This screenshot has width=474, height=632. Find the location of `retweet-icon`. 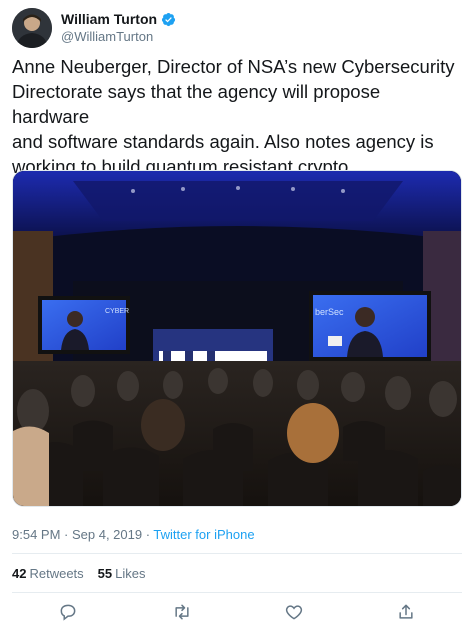

retweet-icon is located at coordinates (182, 612).